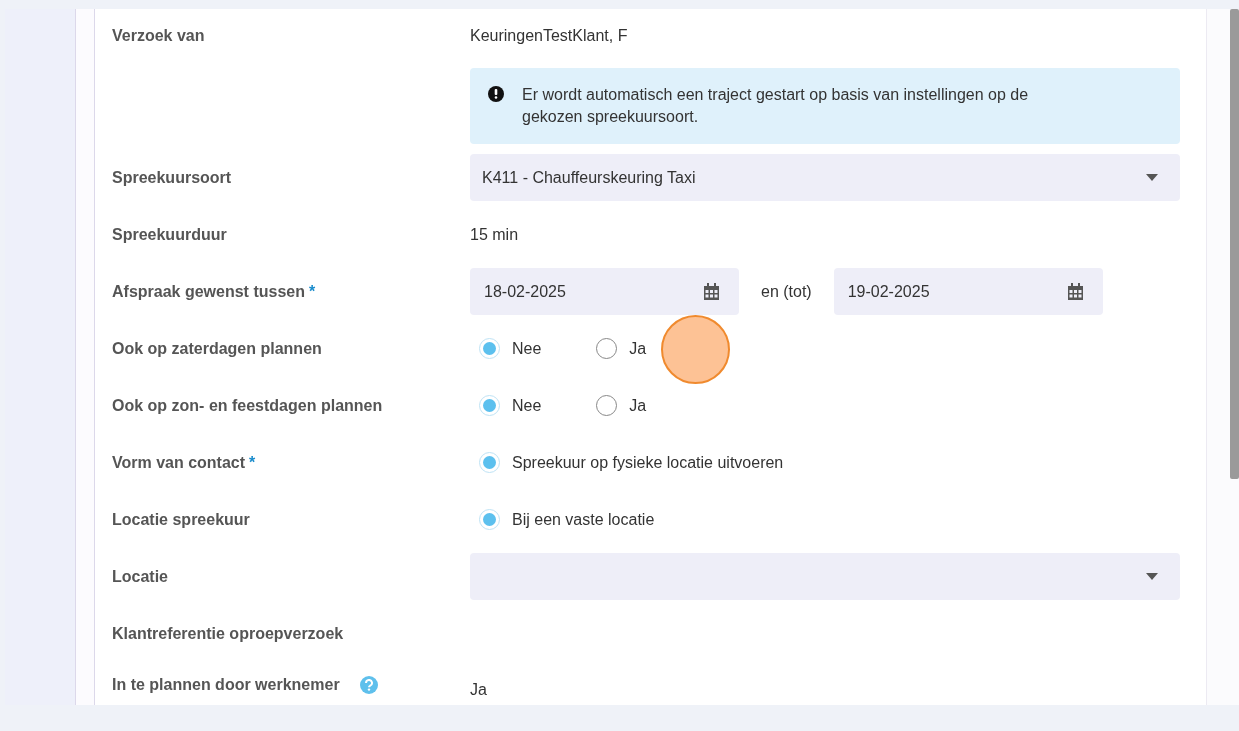  I want to click on option-label: Spreekuur op fysieke locatie uitvoeren, so click(648, 462).